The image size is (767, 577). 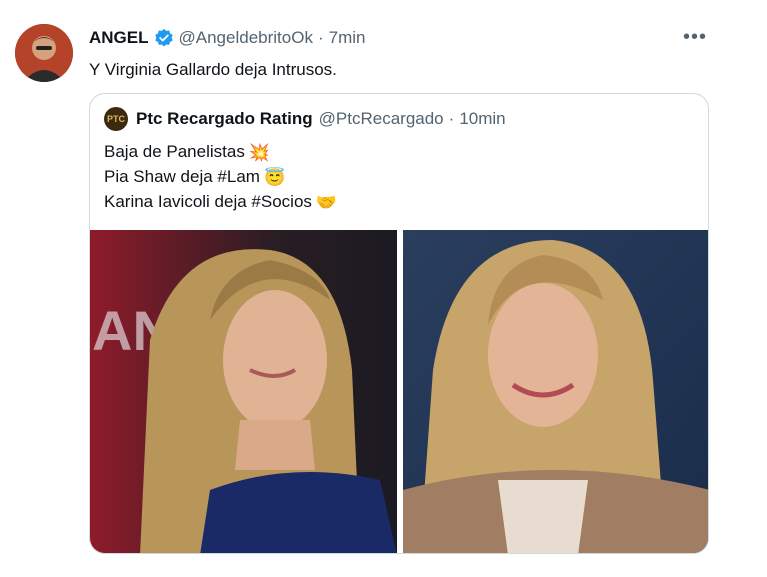 I want to click on quoted-line: Karina Iavicoli deja #Socios 🤝, so click(x=220, y=202).